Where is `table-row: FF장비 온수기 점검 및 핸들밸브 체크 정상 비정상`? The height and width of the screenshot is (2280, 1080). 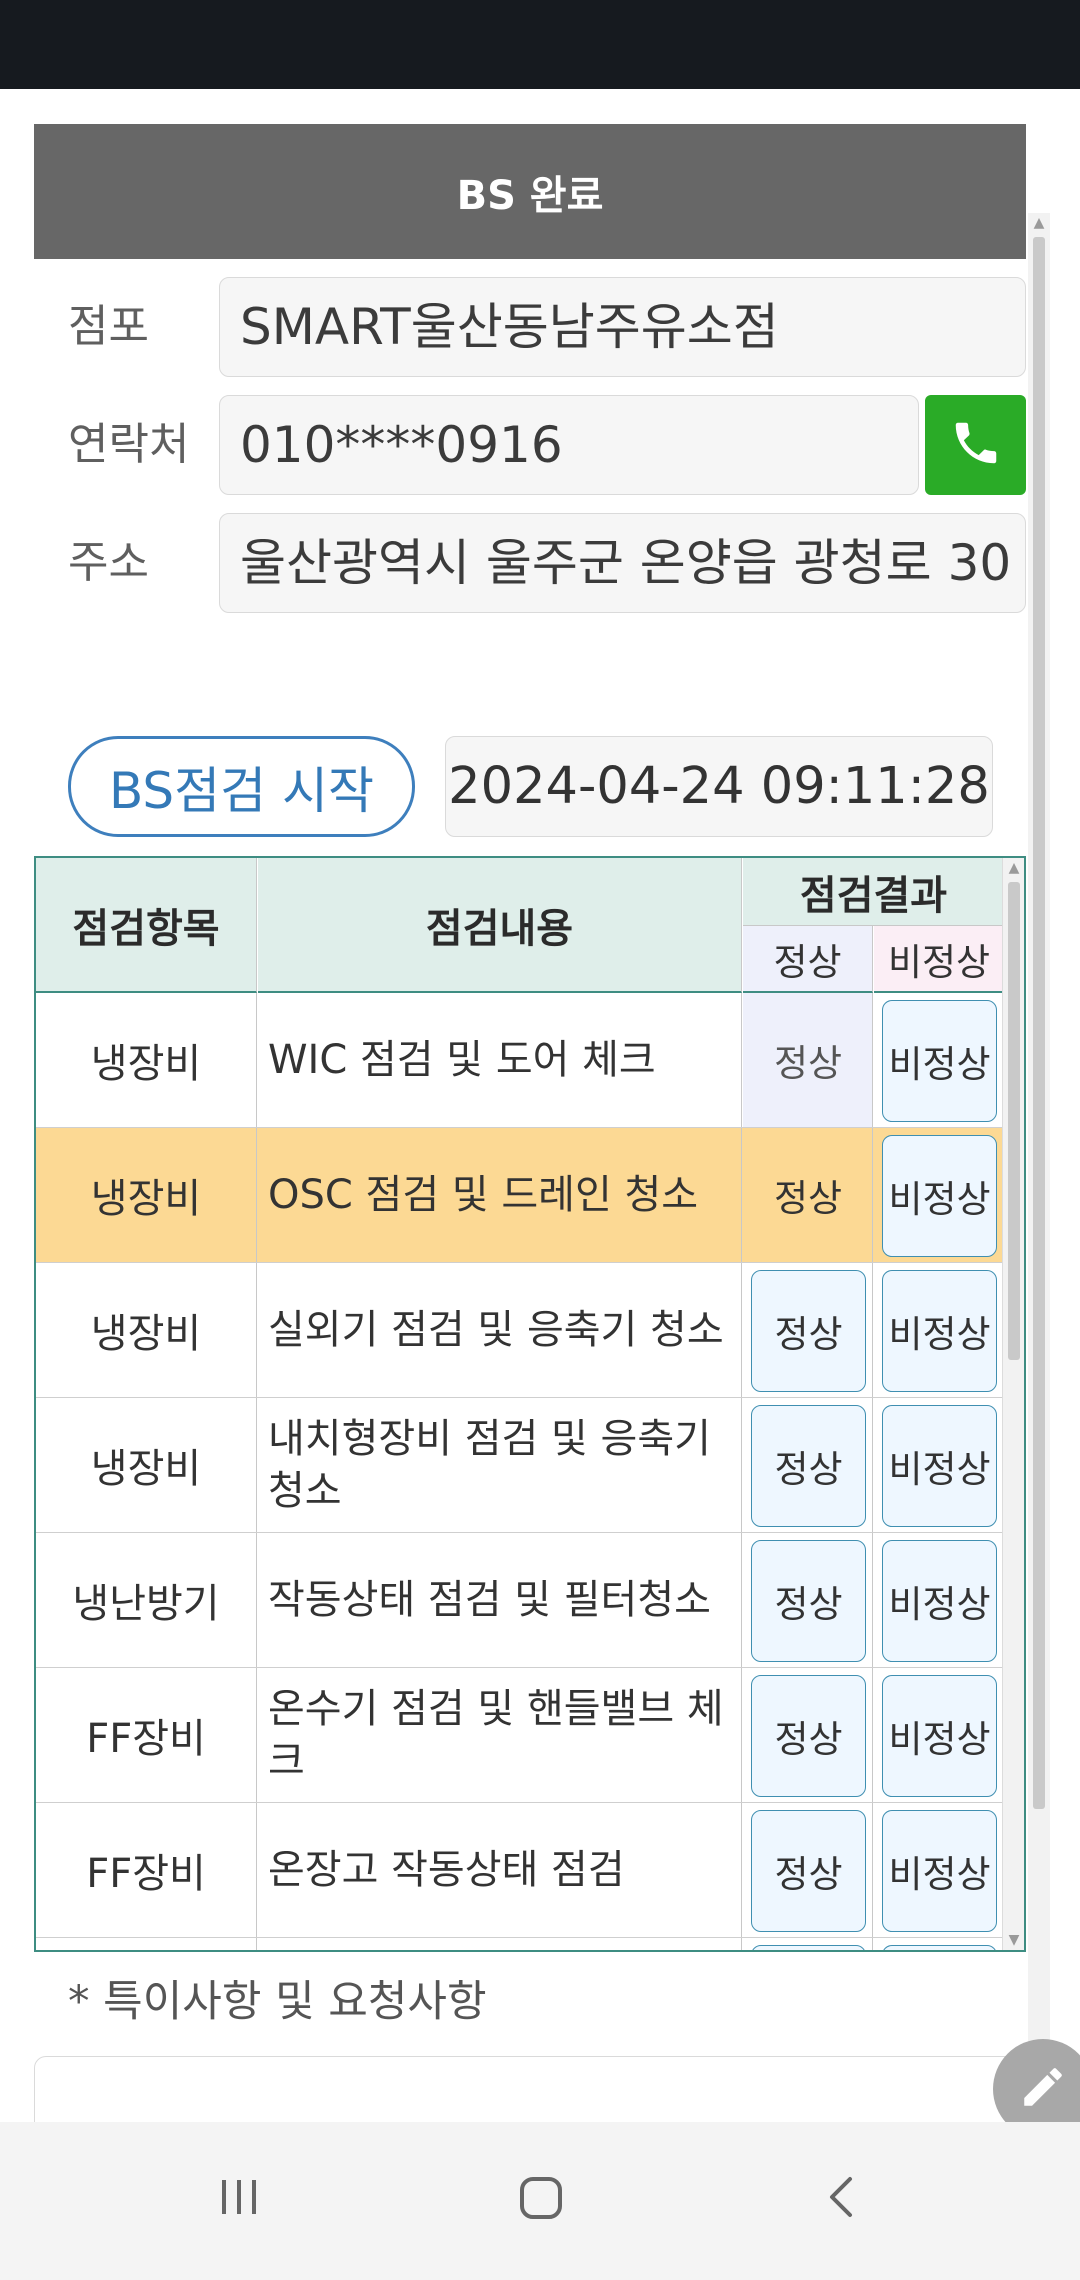 table-row: FF장비 온수기 점검 및 핸들밸브 체크 정상 비정상 is located at coordinates (520, 1735).